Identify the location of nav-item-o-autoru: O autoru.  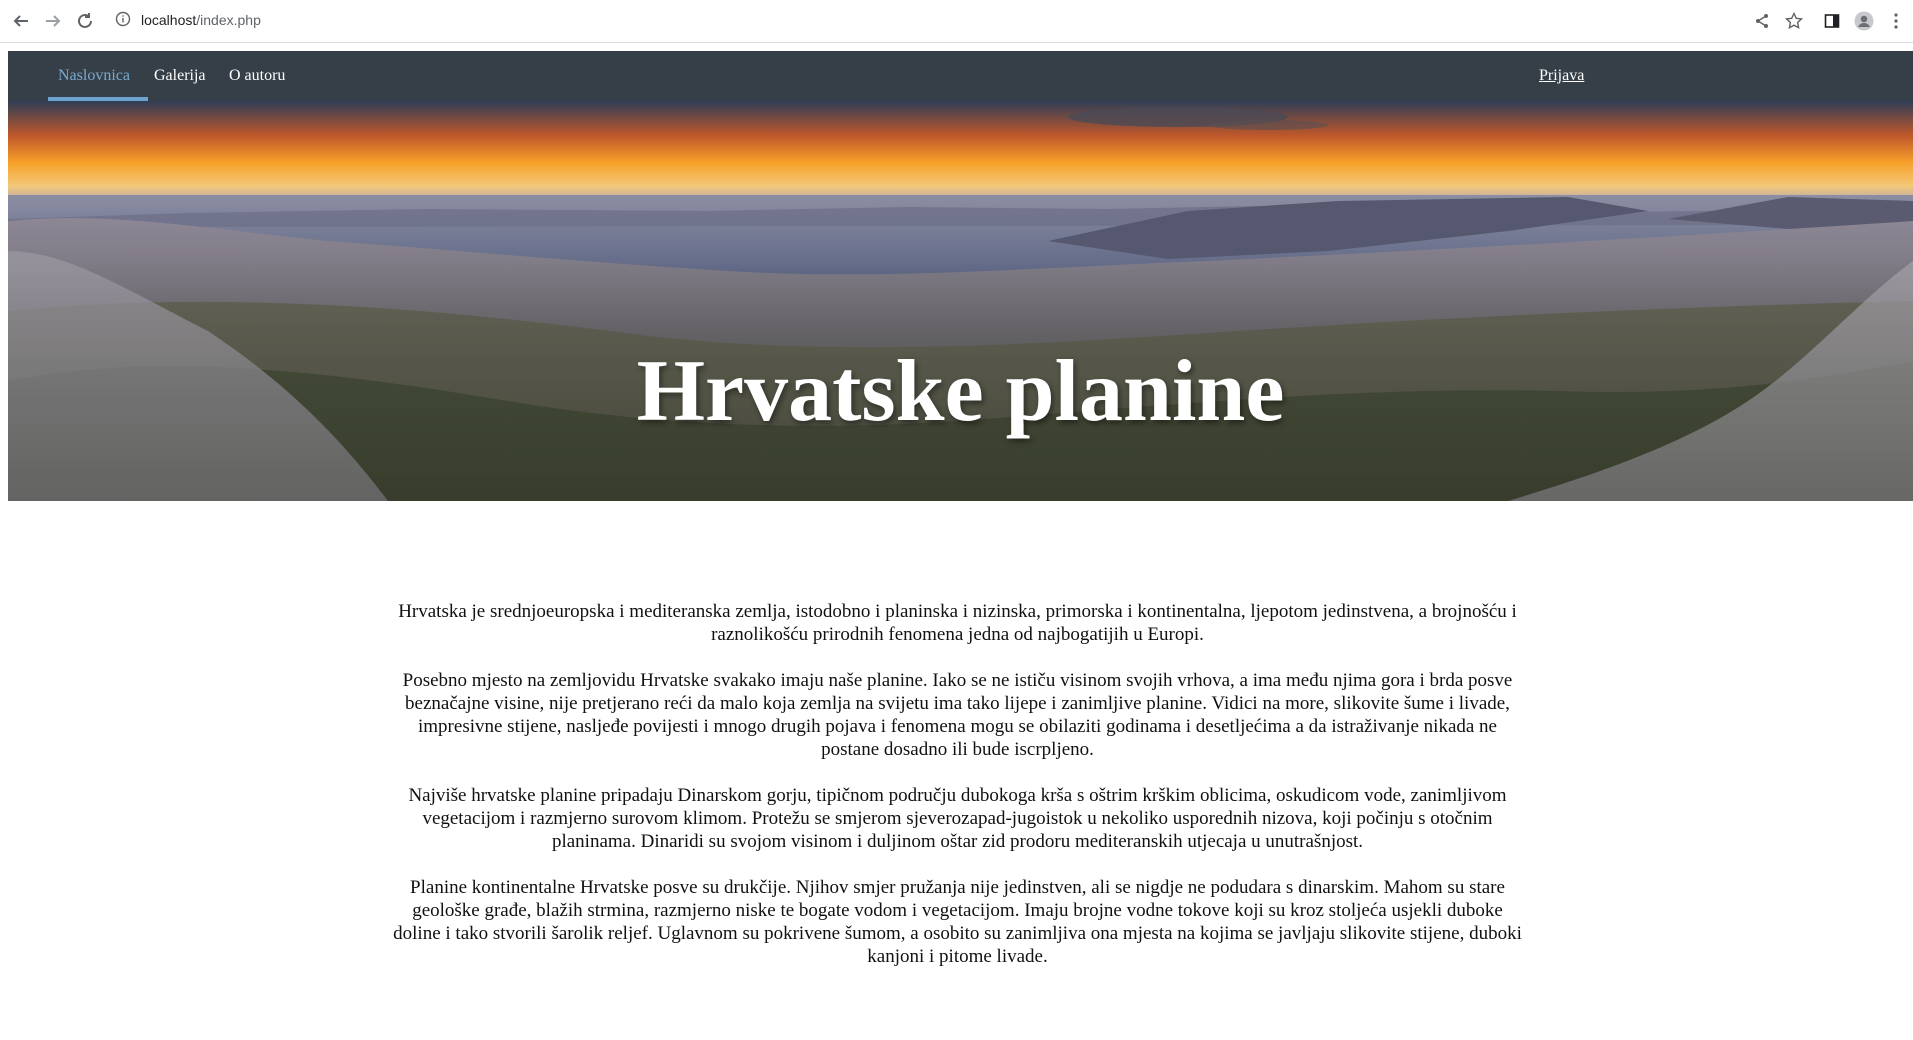
(257, 76).